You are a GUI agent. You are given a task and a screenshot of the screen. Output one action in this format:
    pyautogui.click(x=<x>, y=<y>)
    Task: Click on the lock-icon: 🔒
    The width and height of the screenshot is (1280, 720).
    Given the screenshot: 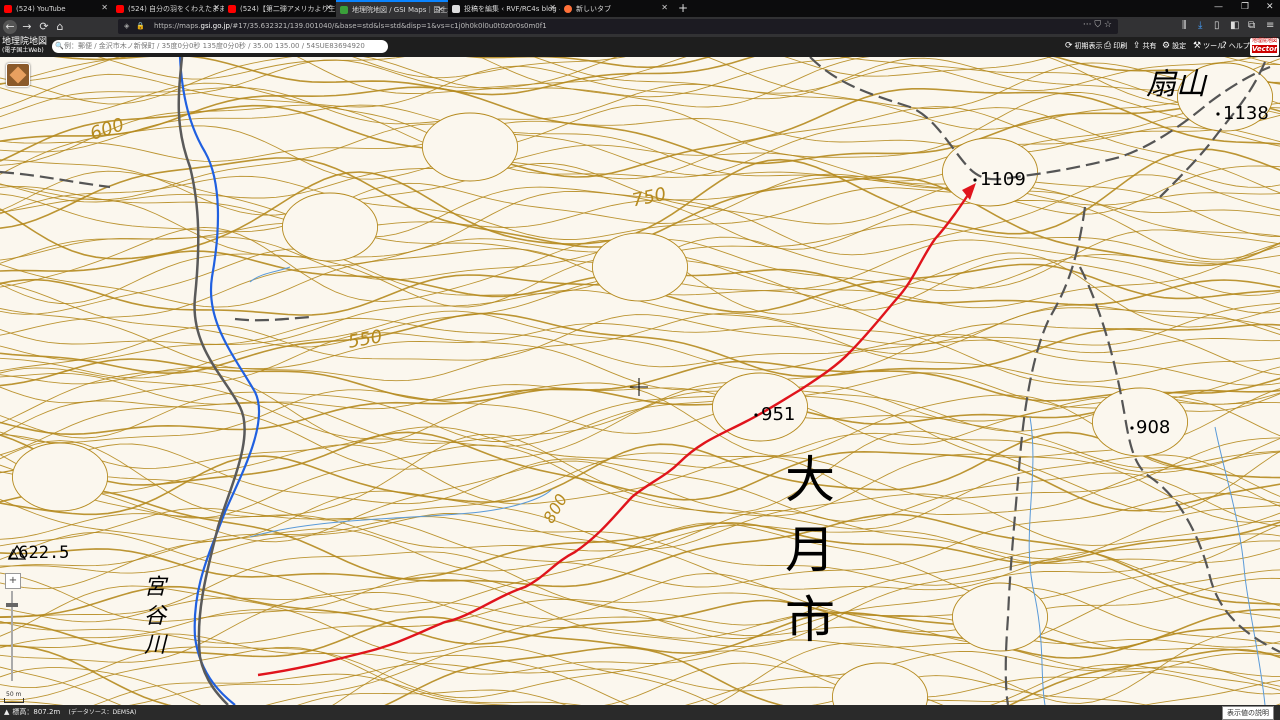 What is the action you would take?
    pyautogui.click(x=140, y=26)
    